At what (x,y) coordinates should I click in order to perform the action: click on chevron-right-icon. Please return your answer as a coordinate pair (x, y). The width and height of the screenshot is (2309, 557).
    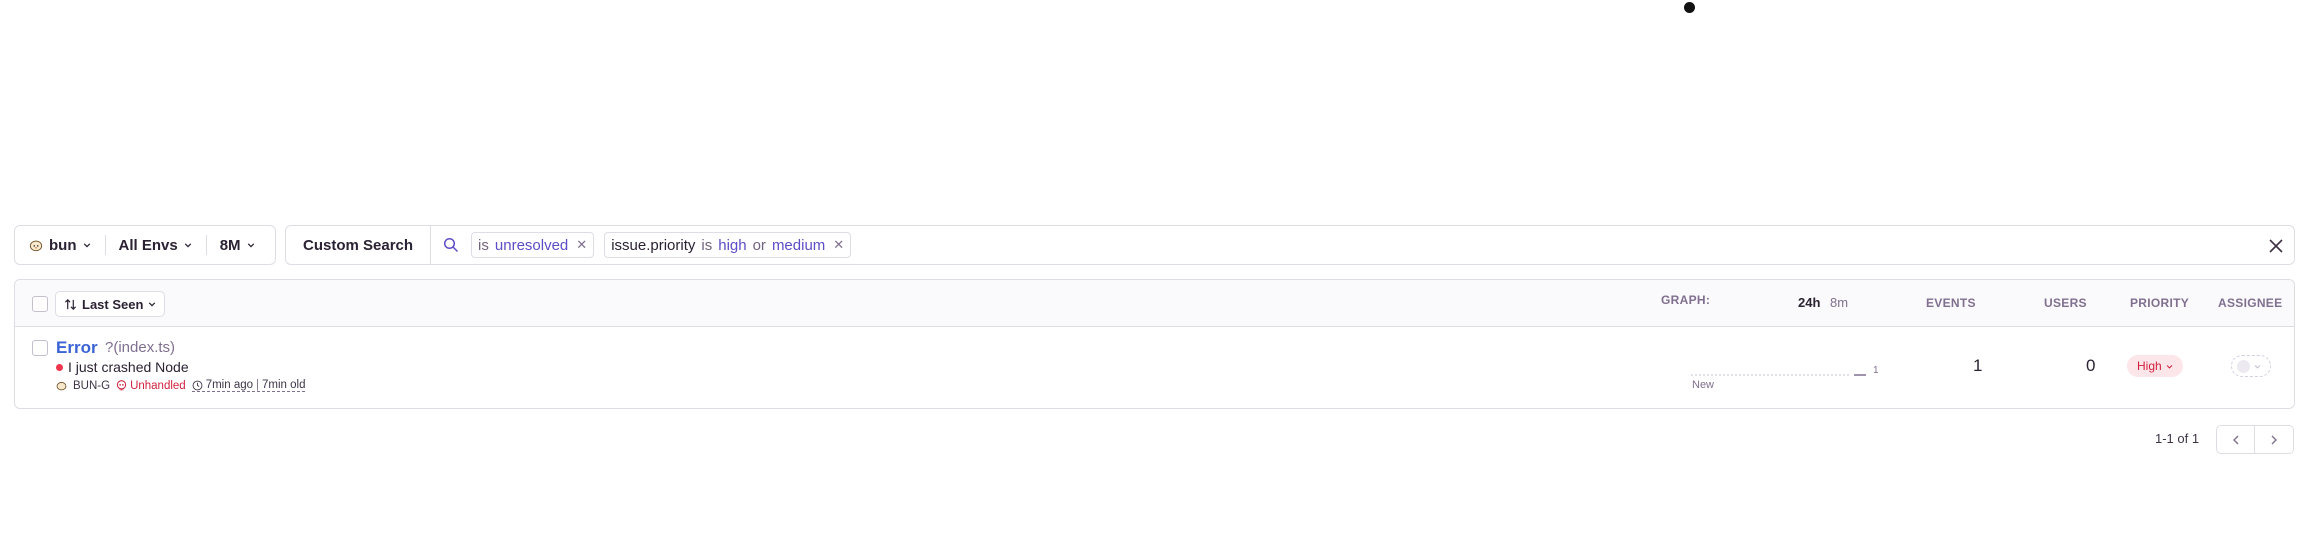
    Looking at the image, I should click on (2274, 439).